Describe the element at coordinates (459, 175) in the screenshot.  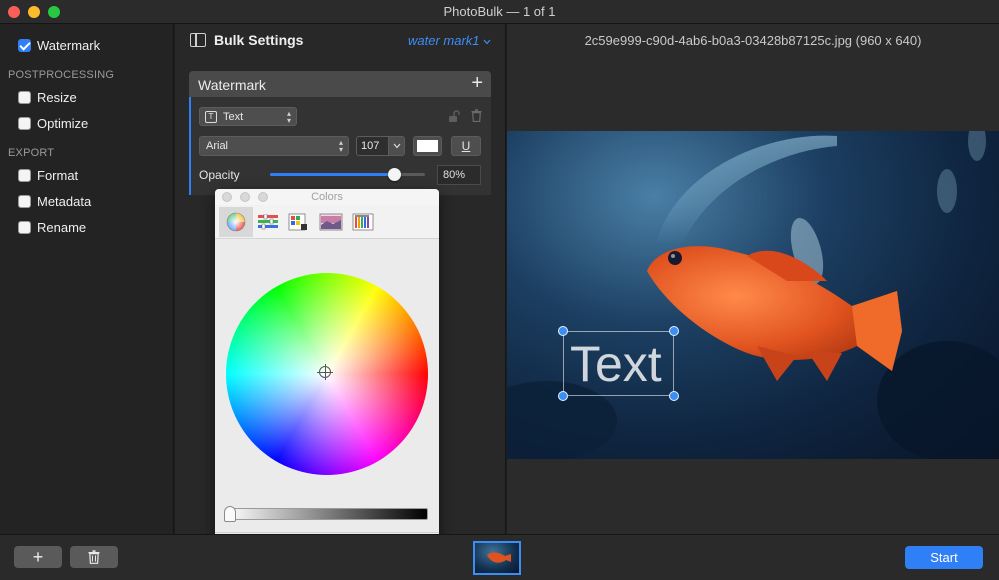
I see `opacity-value-field: 80%` at that location.